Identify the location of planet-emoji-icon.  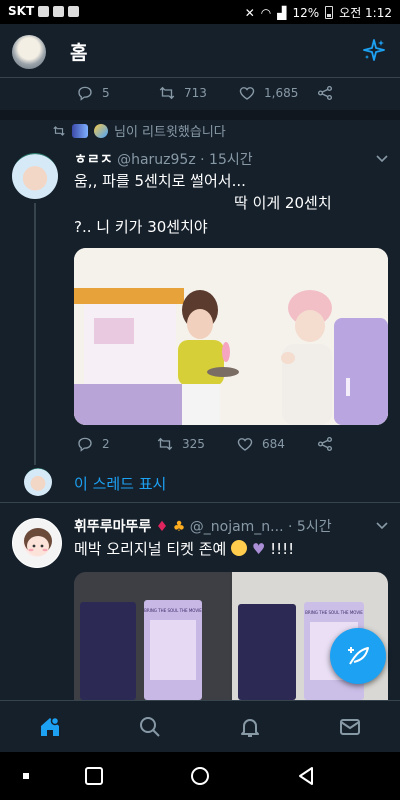
(101, 130).